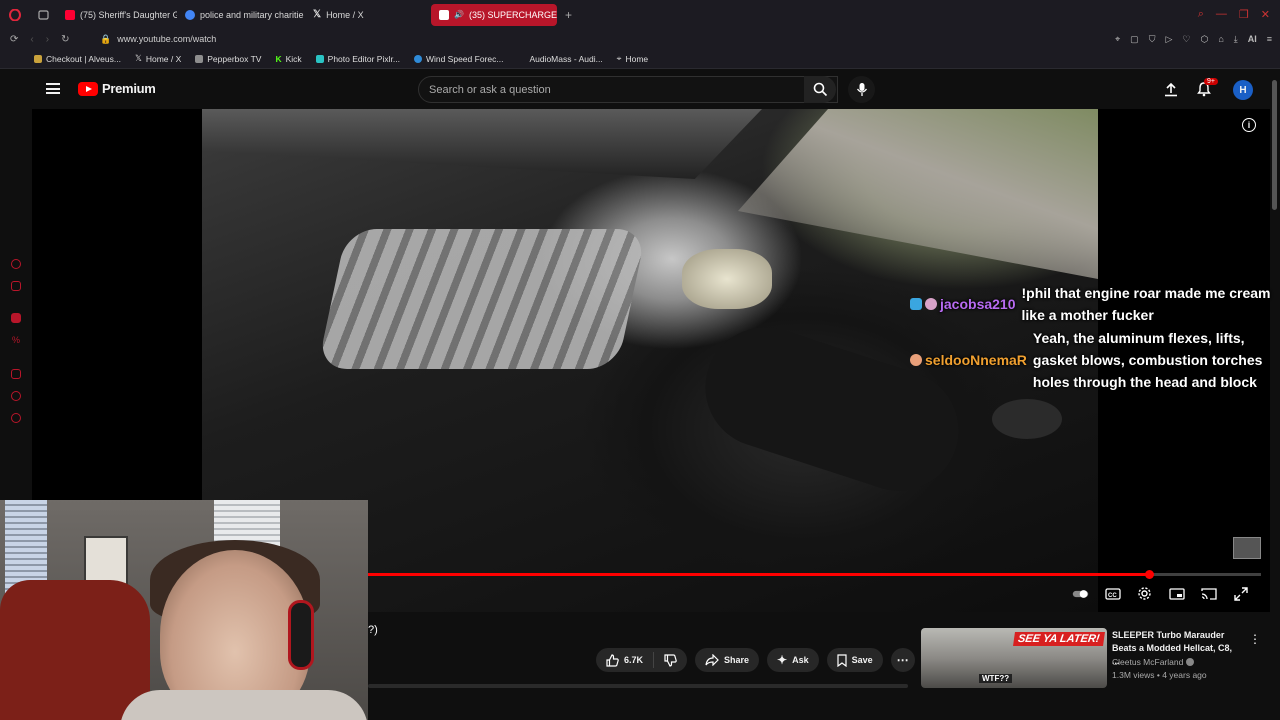 This screenshot has height=720, width=1280. What do you see at coordinates (234, 58) in the screenshot?
I see `bookmark-label: Pepperbox TV` at bounding box center [234, 58].